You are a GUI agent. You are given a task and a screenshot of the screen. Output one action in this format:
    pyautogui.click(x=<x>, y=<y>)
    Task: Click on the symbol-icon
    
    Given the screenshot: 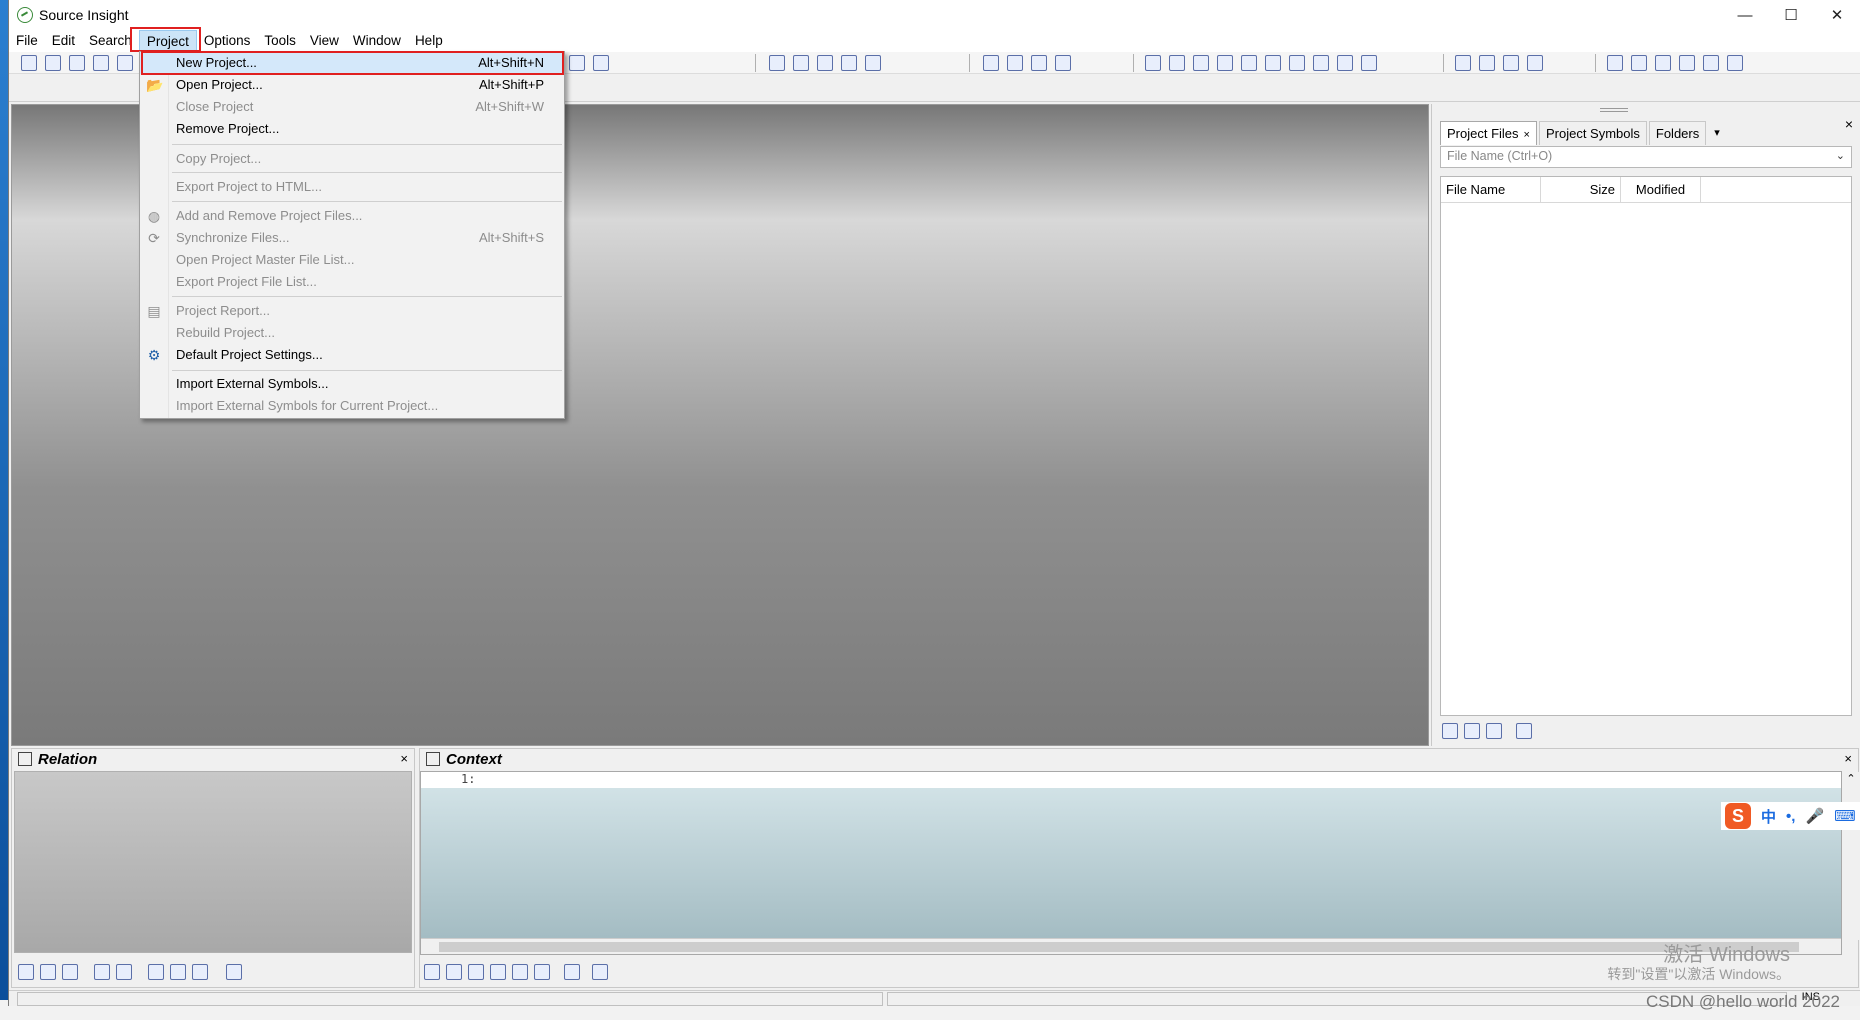 What is the action you would take?
    pyautogui.click(x=1225, y=63)
    